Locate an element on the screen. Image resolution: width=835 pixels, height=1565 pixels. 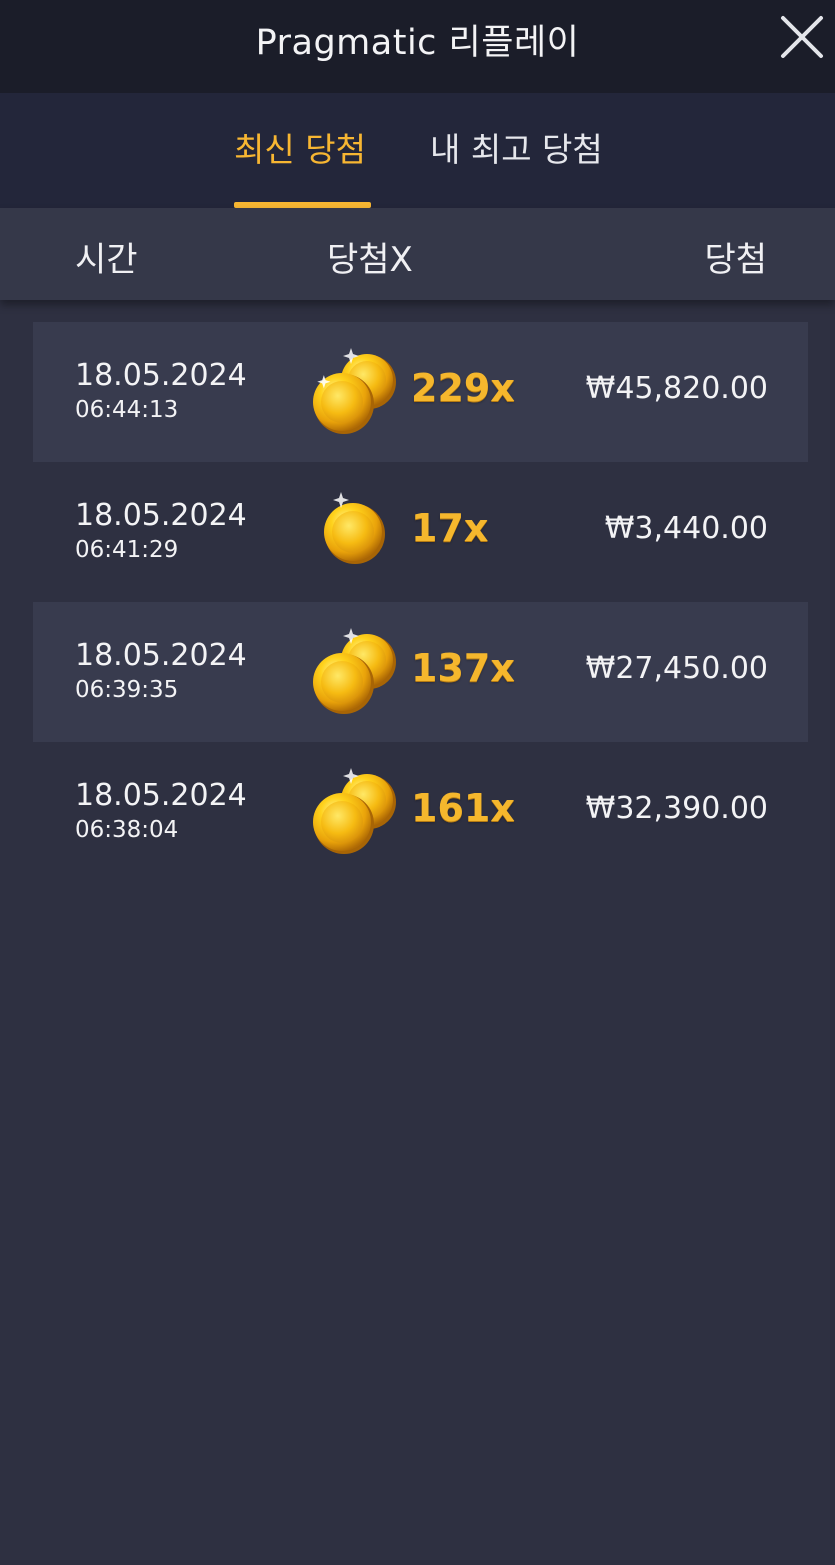
column-time: 시간 is located at coordinates (106, 260).